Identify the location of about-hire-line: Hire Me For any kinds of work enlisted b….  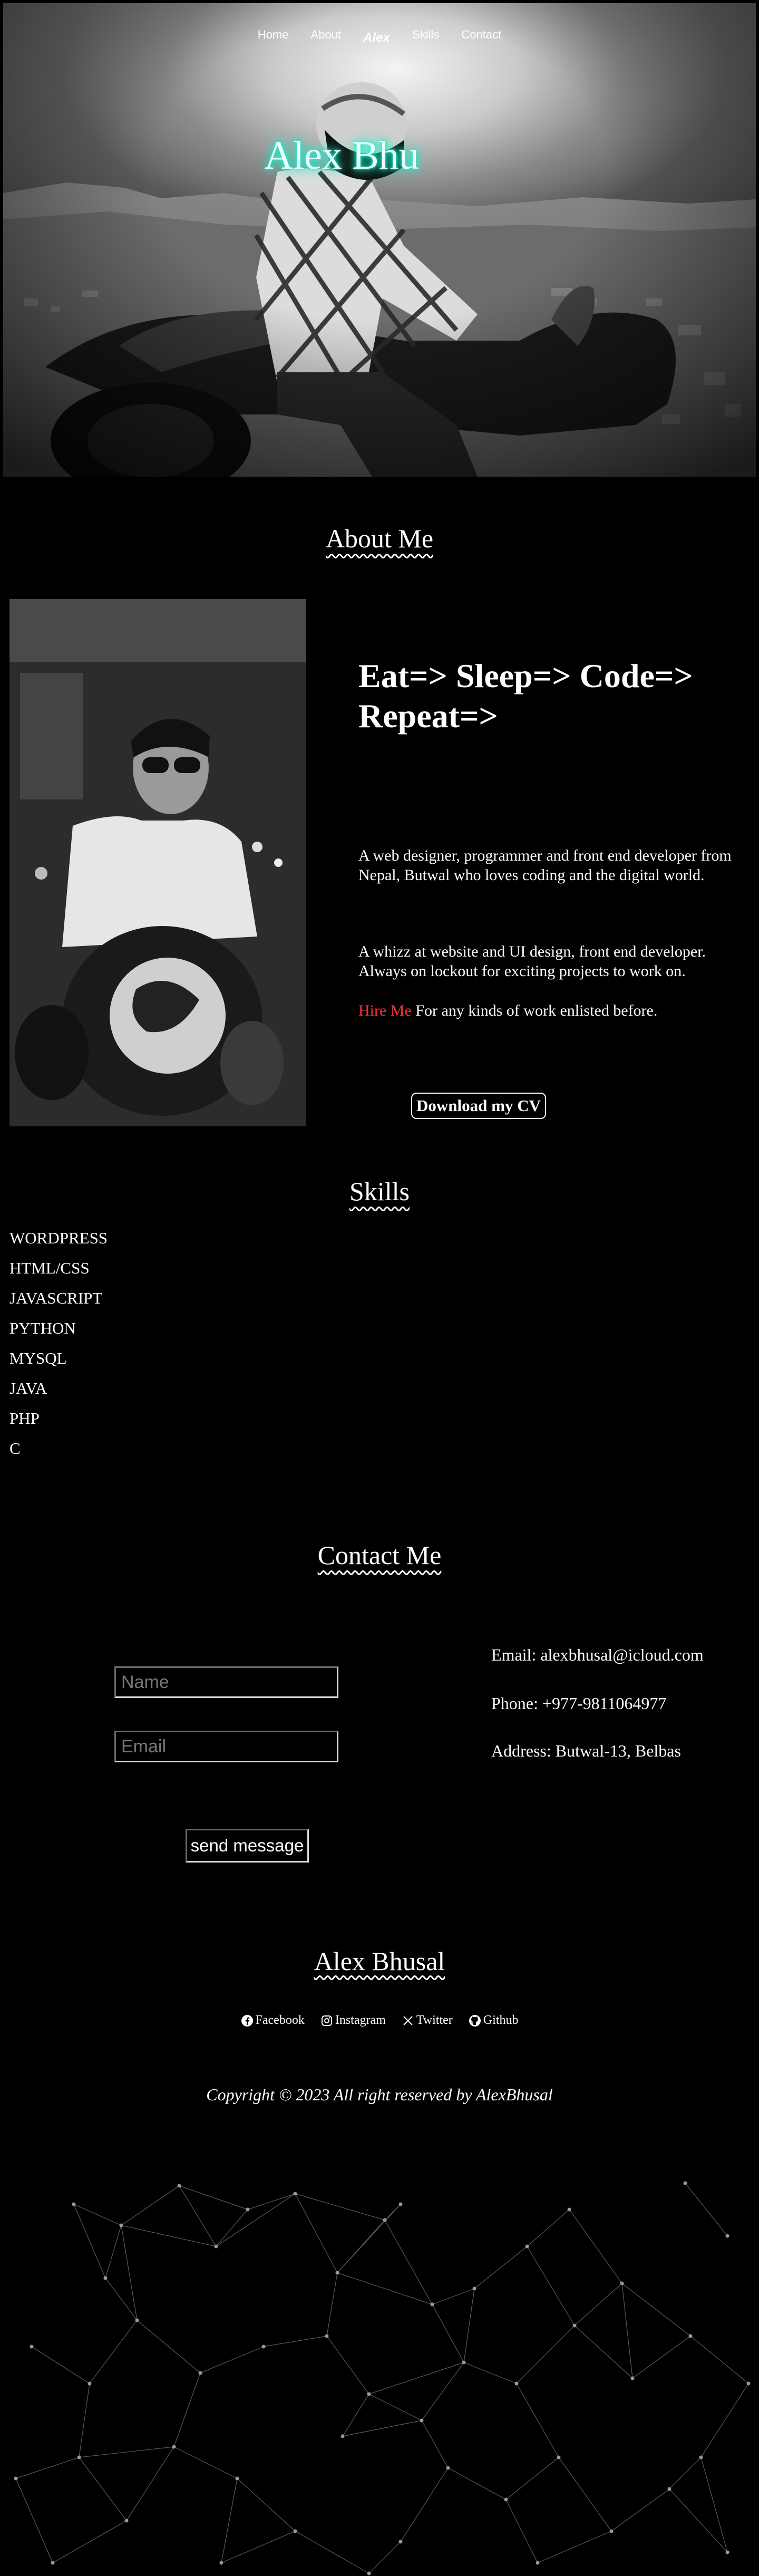
(548, 1010).